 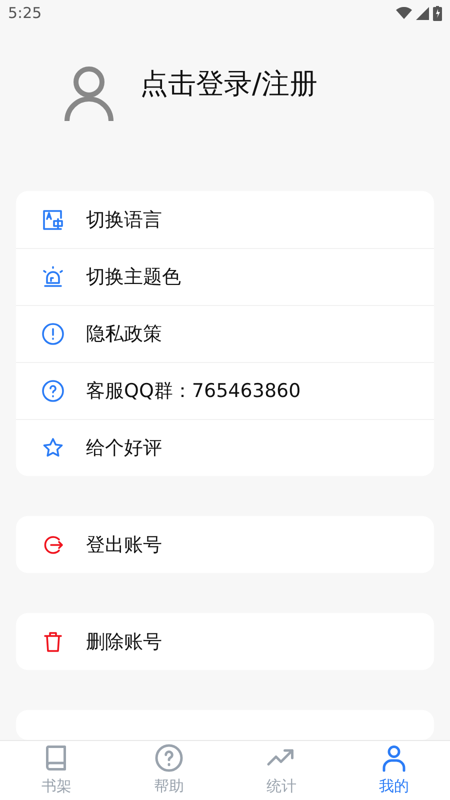 I want to click on avatar-icon, so click(x=89, y=94).